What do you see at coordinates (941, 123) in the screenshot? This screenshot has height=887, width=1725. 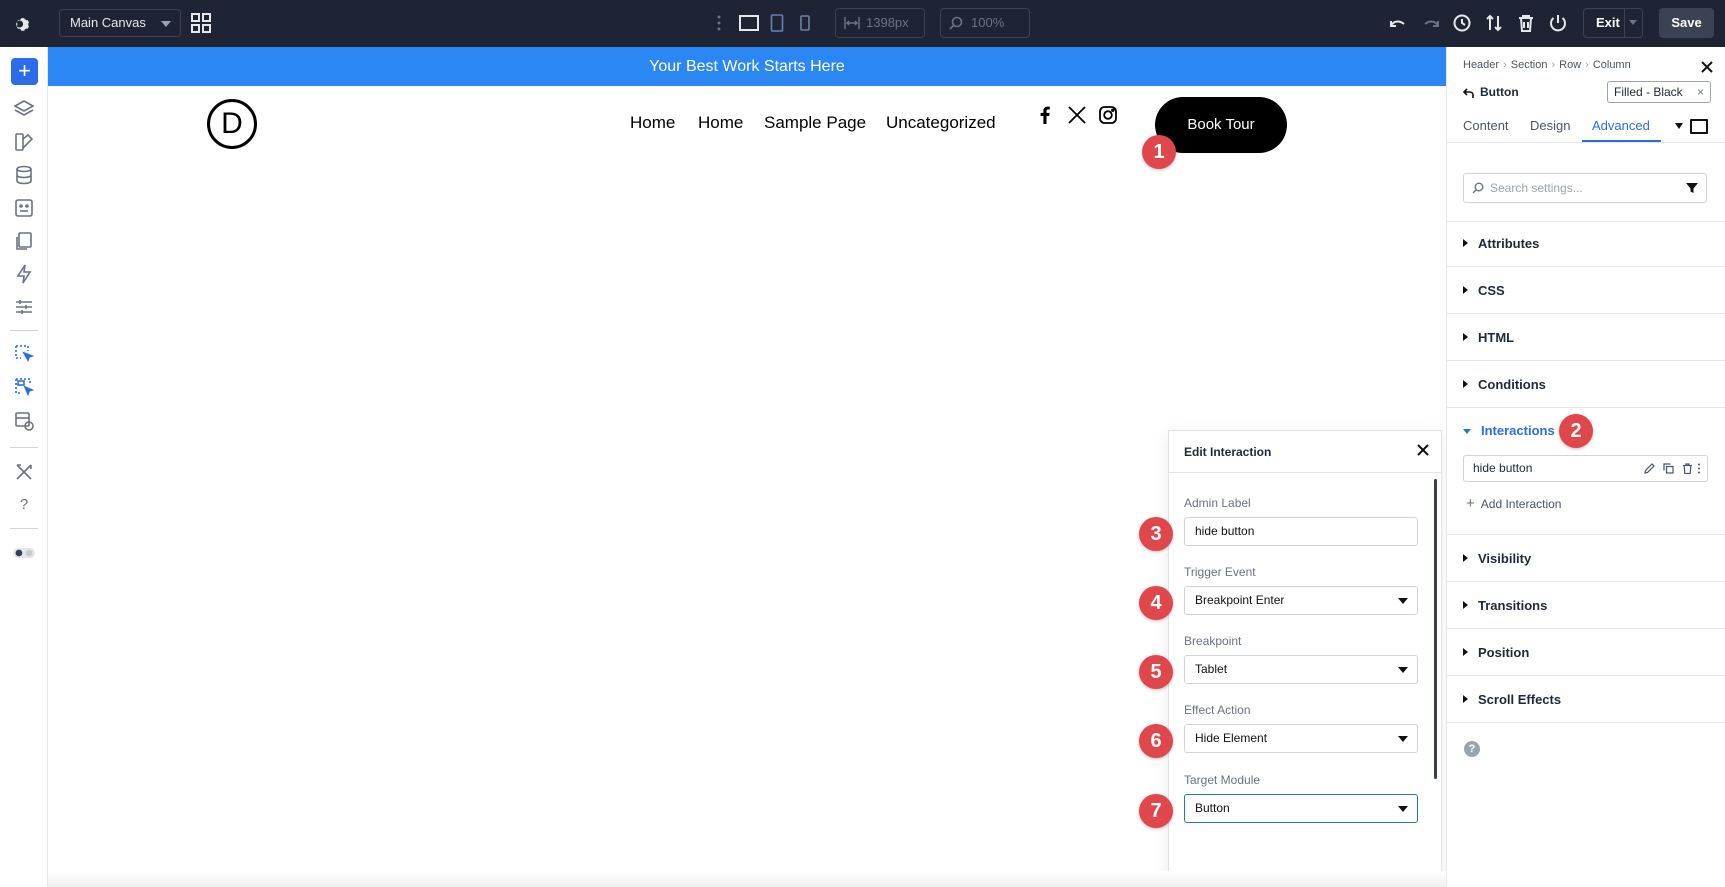 I see `nav-item-uncategorized: Uncategorized` at bounding box center [941, 123].